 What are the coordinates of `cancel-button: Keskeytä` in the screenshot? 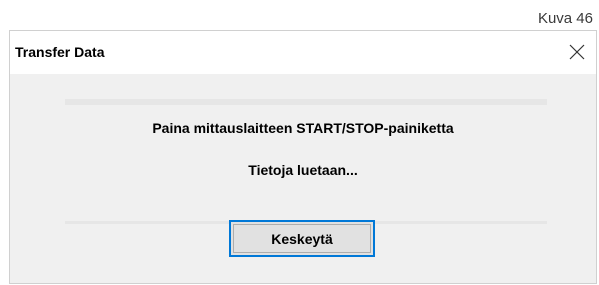 It's located at (302, 238).